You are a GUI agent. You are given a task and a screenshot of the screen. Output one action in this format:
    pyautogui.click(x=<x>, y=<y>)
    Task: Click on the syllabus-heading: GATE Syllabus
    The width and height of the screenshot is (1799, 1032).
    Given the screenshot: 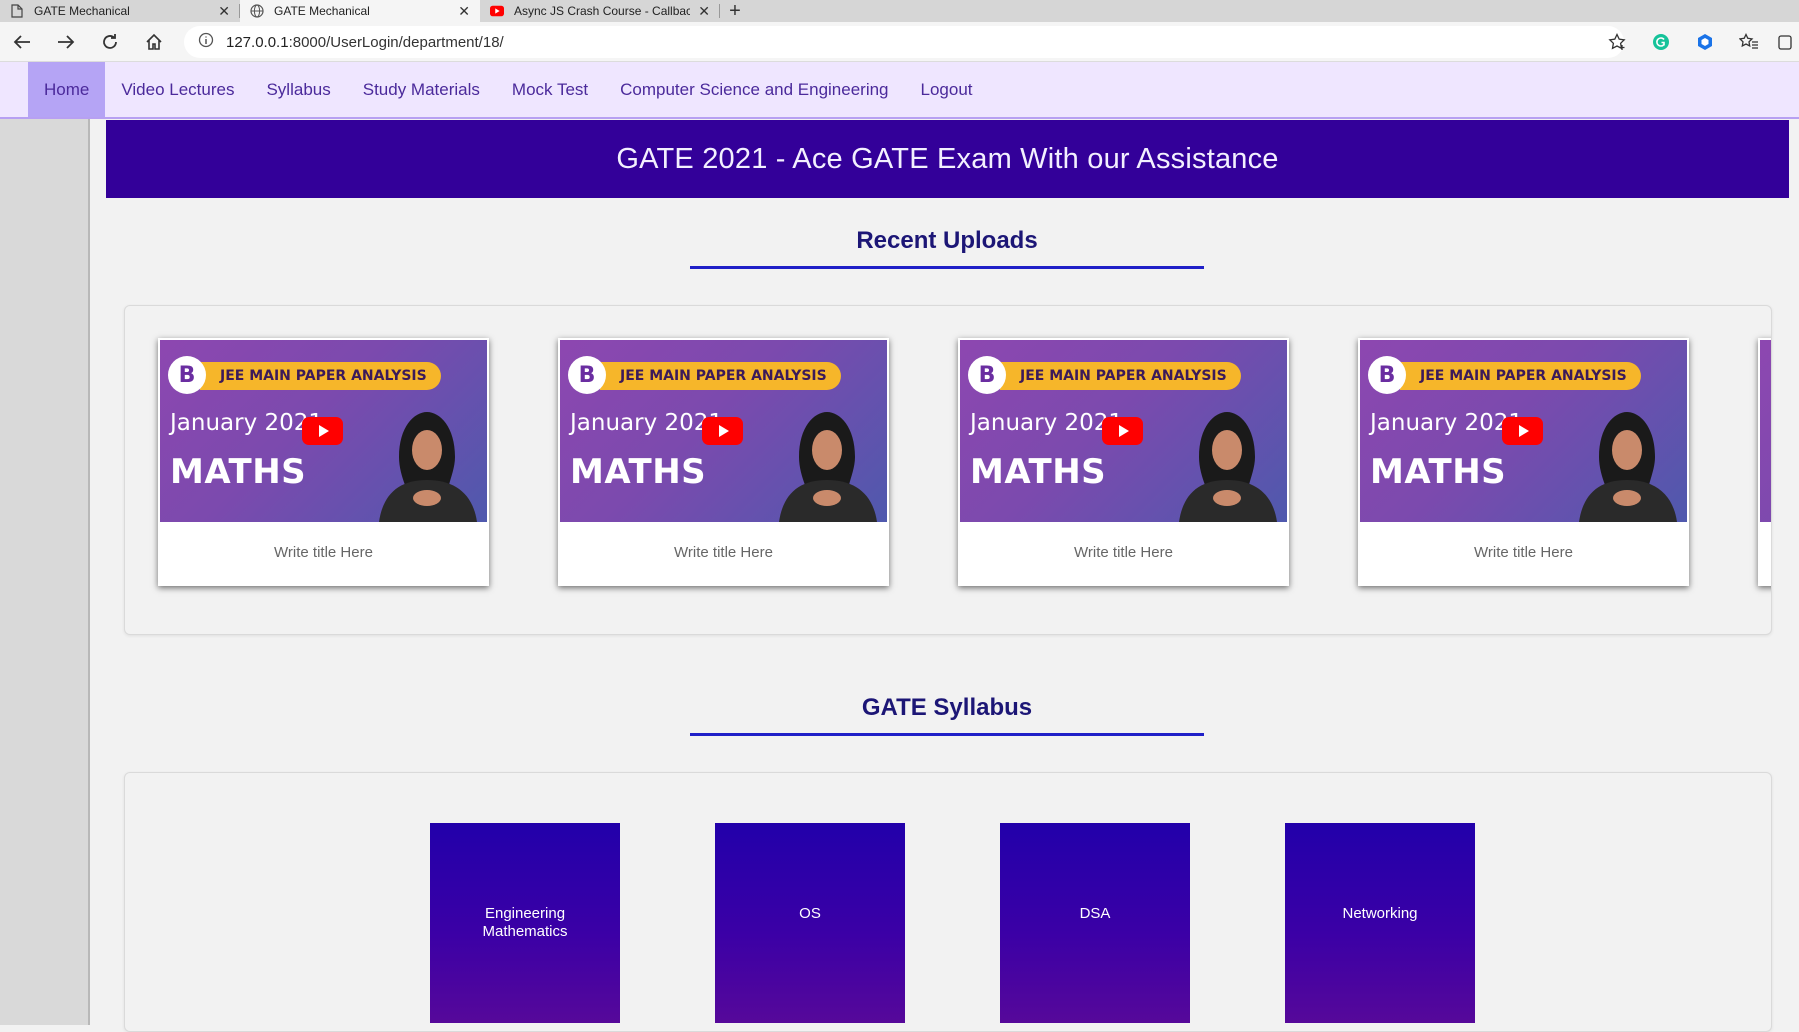 What is the action you would take?
    pyautogui.click(x=947, y=707)
    